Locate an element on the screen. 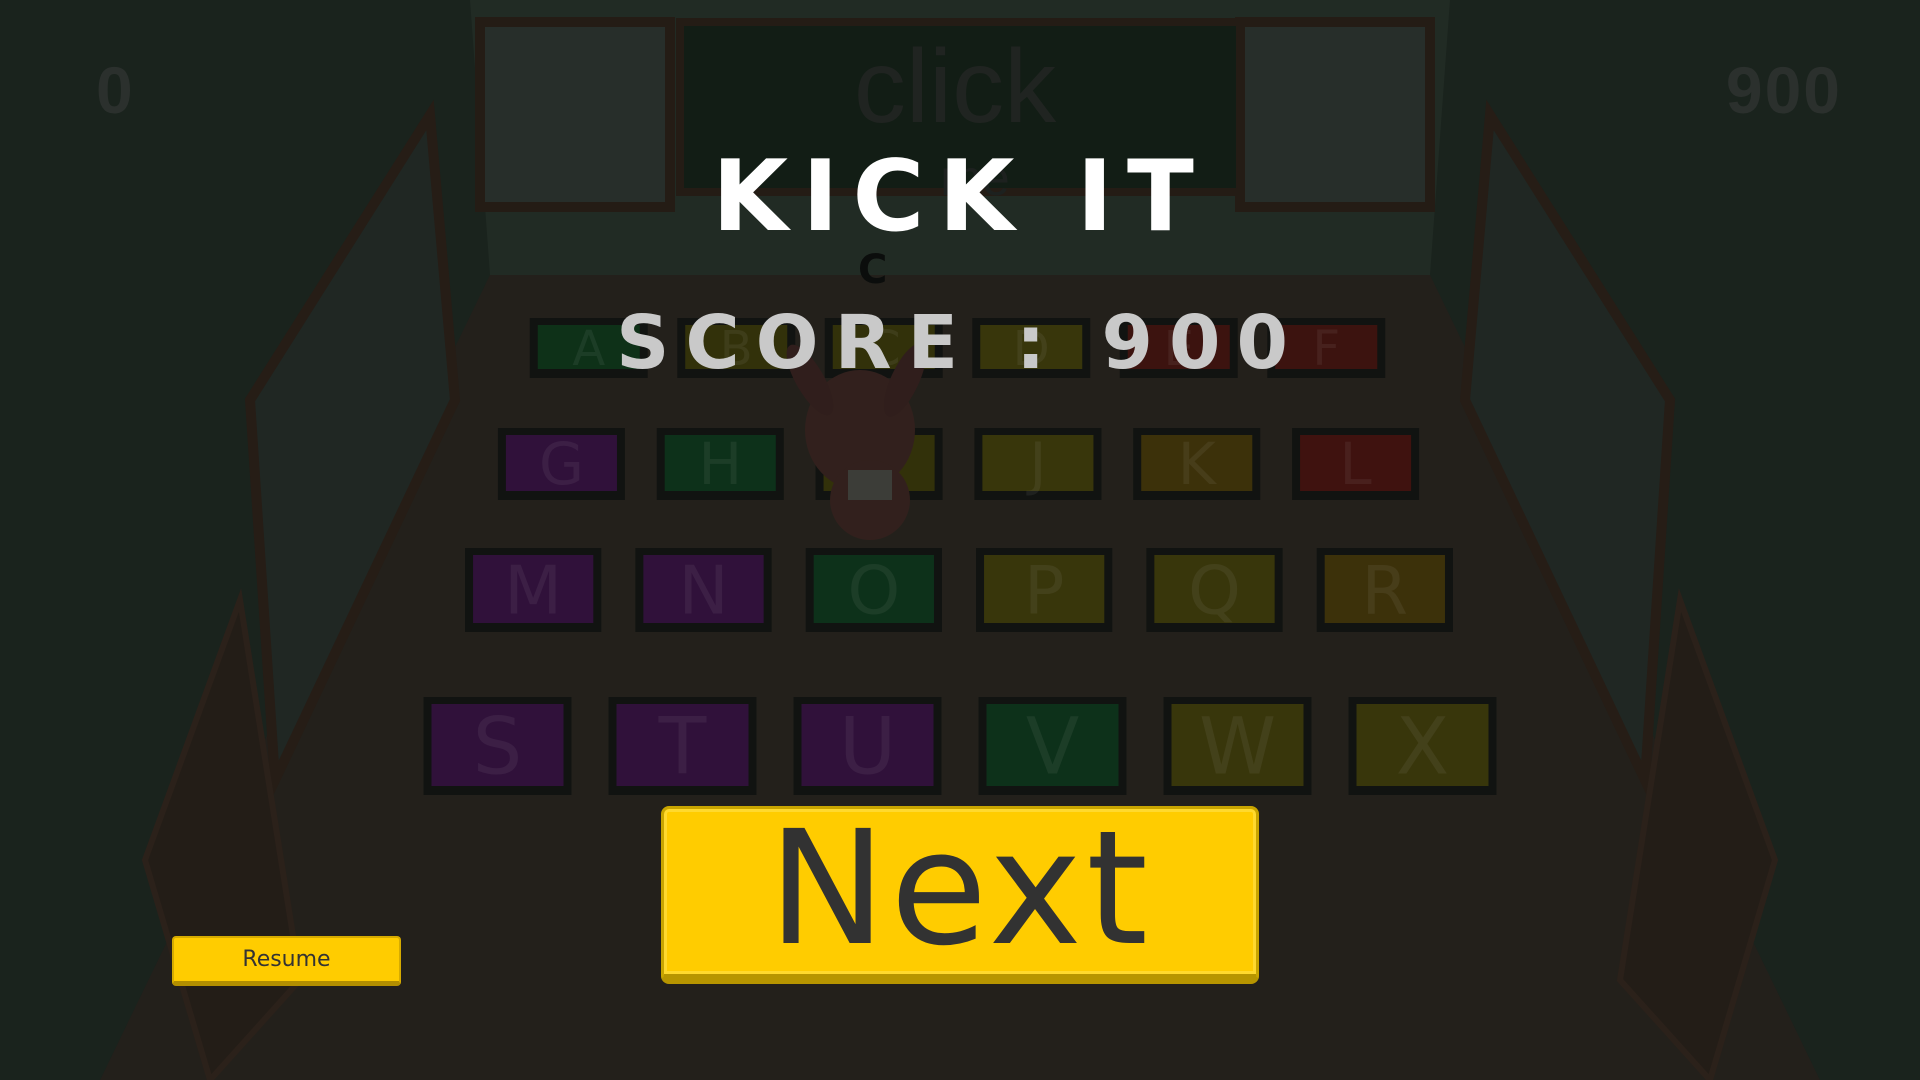 This screenshot has height=1080, width=1920. score-display: SCORE :900 is located at coordinates (960, 343).